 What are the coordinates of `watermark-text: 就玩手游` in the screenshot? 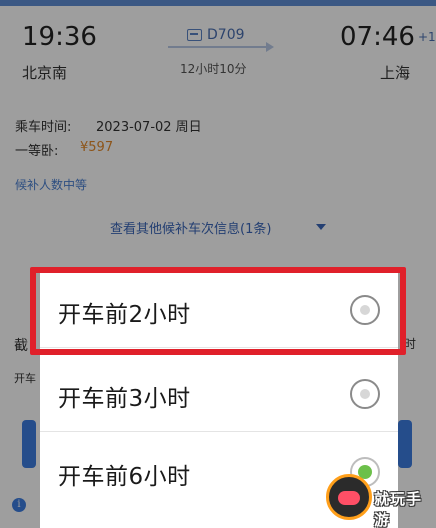 It's located at (398, 509).